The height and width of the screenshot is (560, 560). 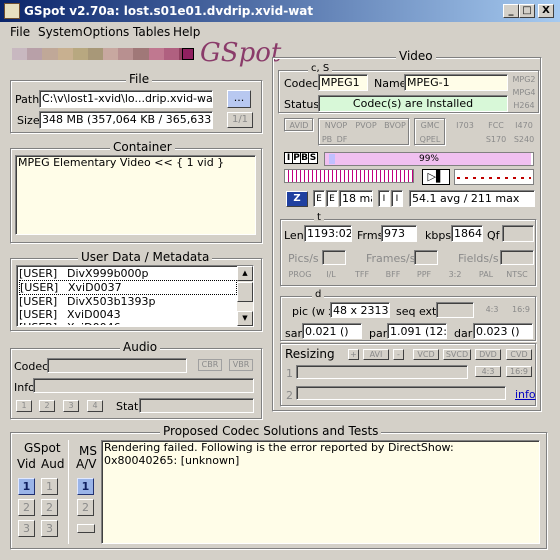 I want to click on close-button: X, so click(x=546, y=11).